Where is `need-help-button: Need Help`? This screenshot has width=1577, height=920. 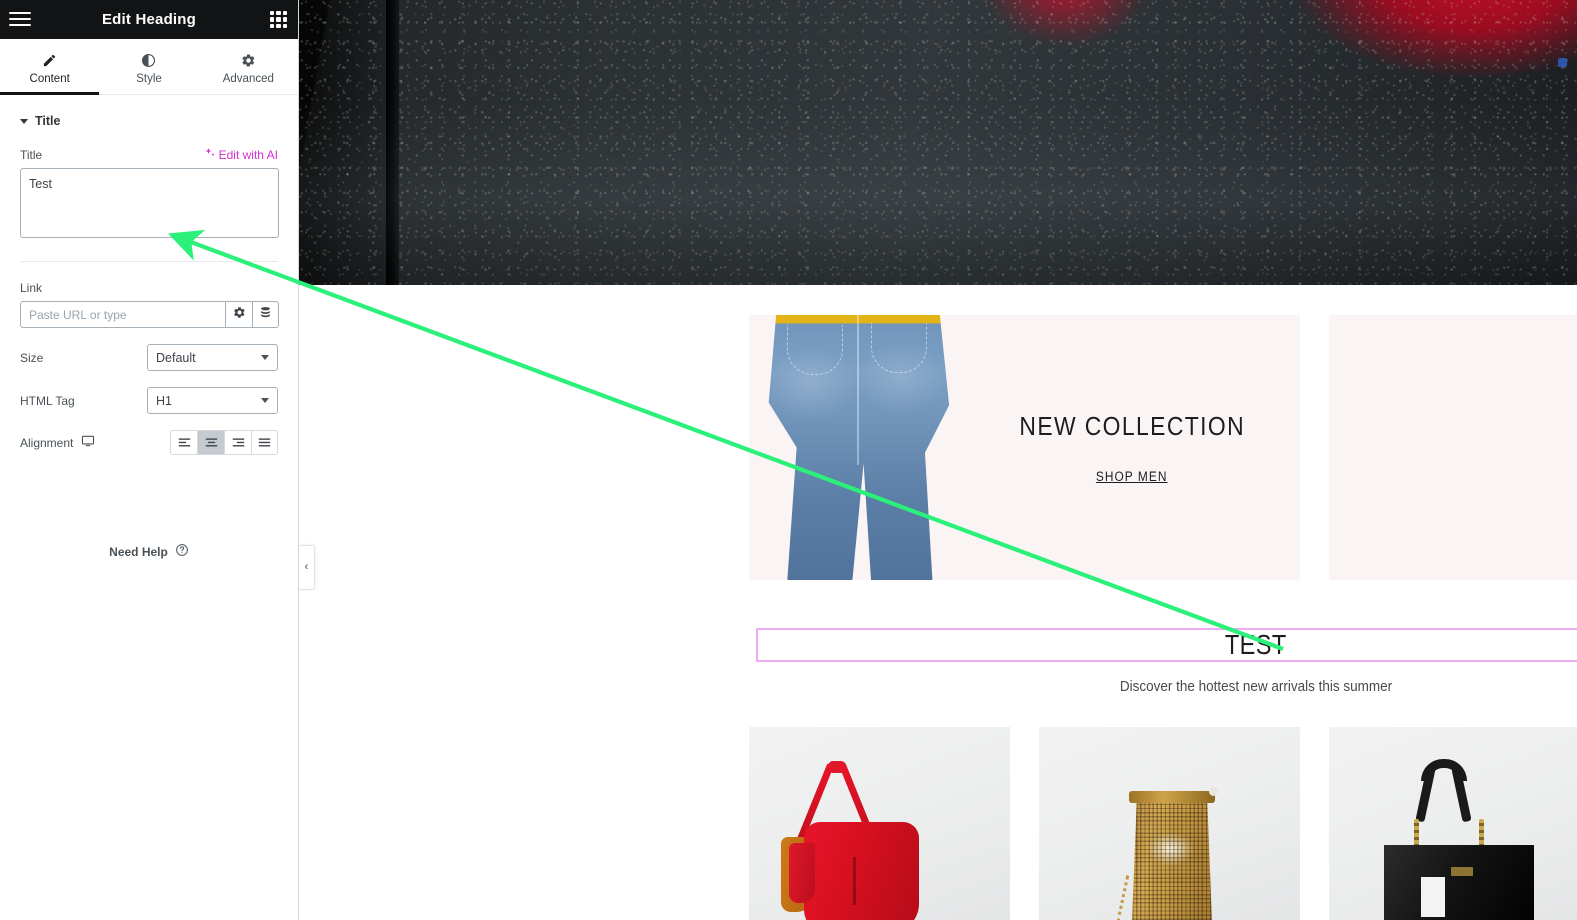
need-help-button: Need Help is located at coordinates (149, 551).